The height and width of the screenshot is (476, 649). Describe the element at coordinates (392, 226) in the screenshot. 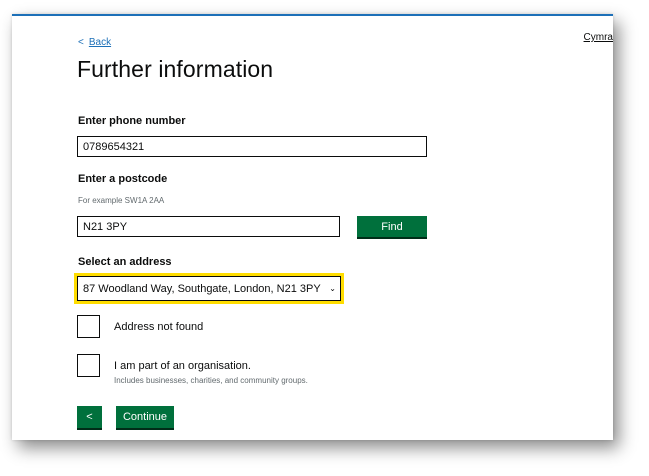

I see `find-button: Find` at that location.